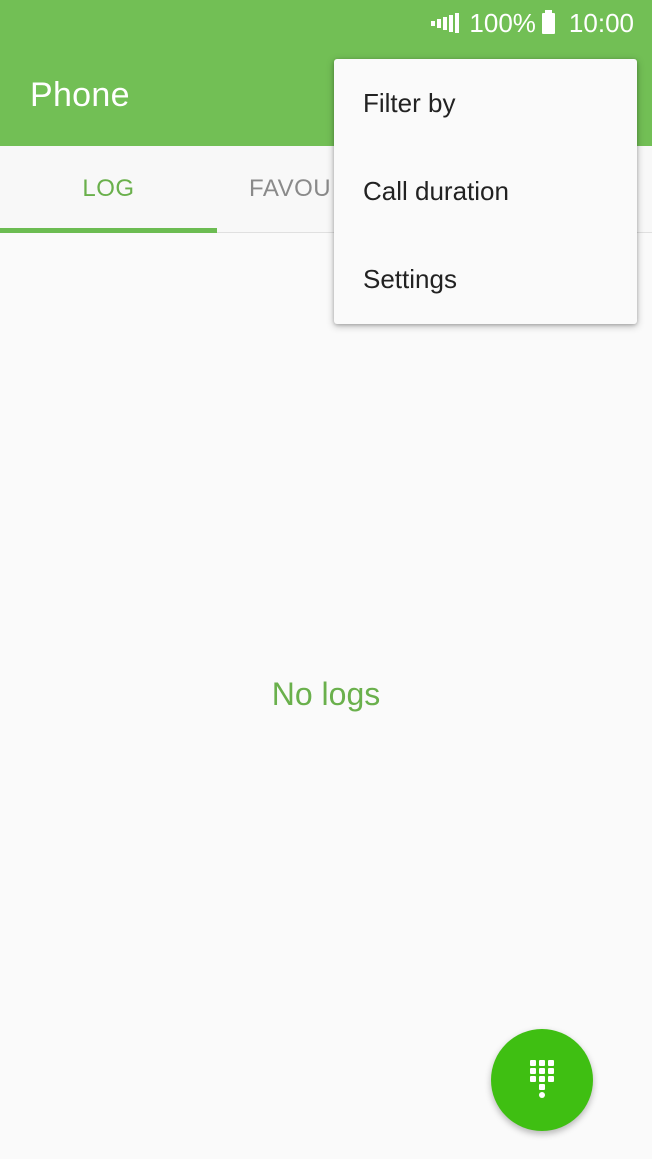  I want to click on tab-log: LOG, so click(108, 189).